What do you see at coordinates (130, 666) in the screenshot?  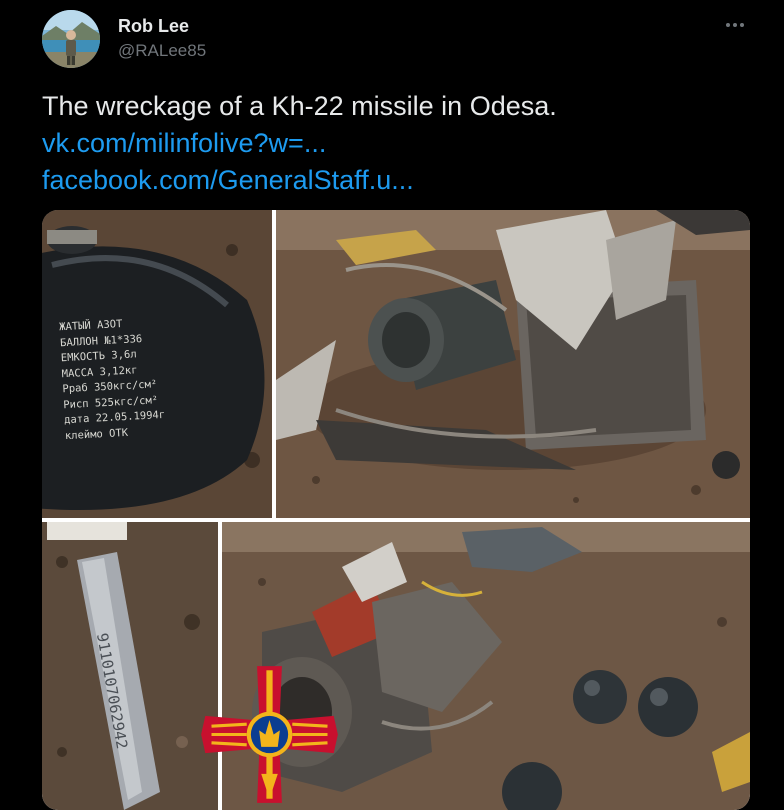 I see `media-photo-tube: 9110107062942` at bounding box center [130, 666].